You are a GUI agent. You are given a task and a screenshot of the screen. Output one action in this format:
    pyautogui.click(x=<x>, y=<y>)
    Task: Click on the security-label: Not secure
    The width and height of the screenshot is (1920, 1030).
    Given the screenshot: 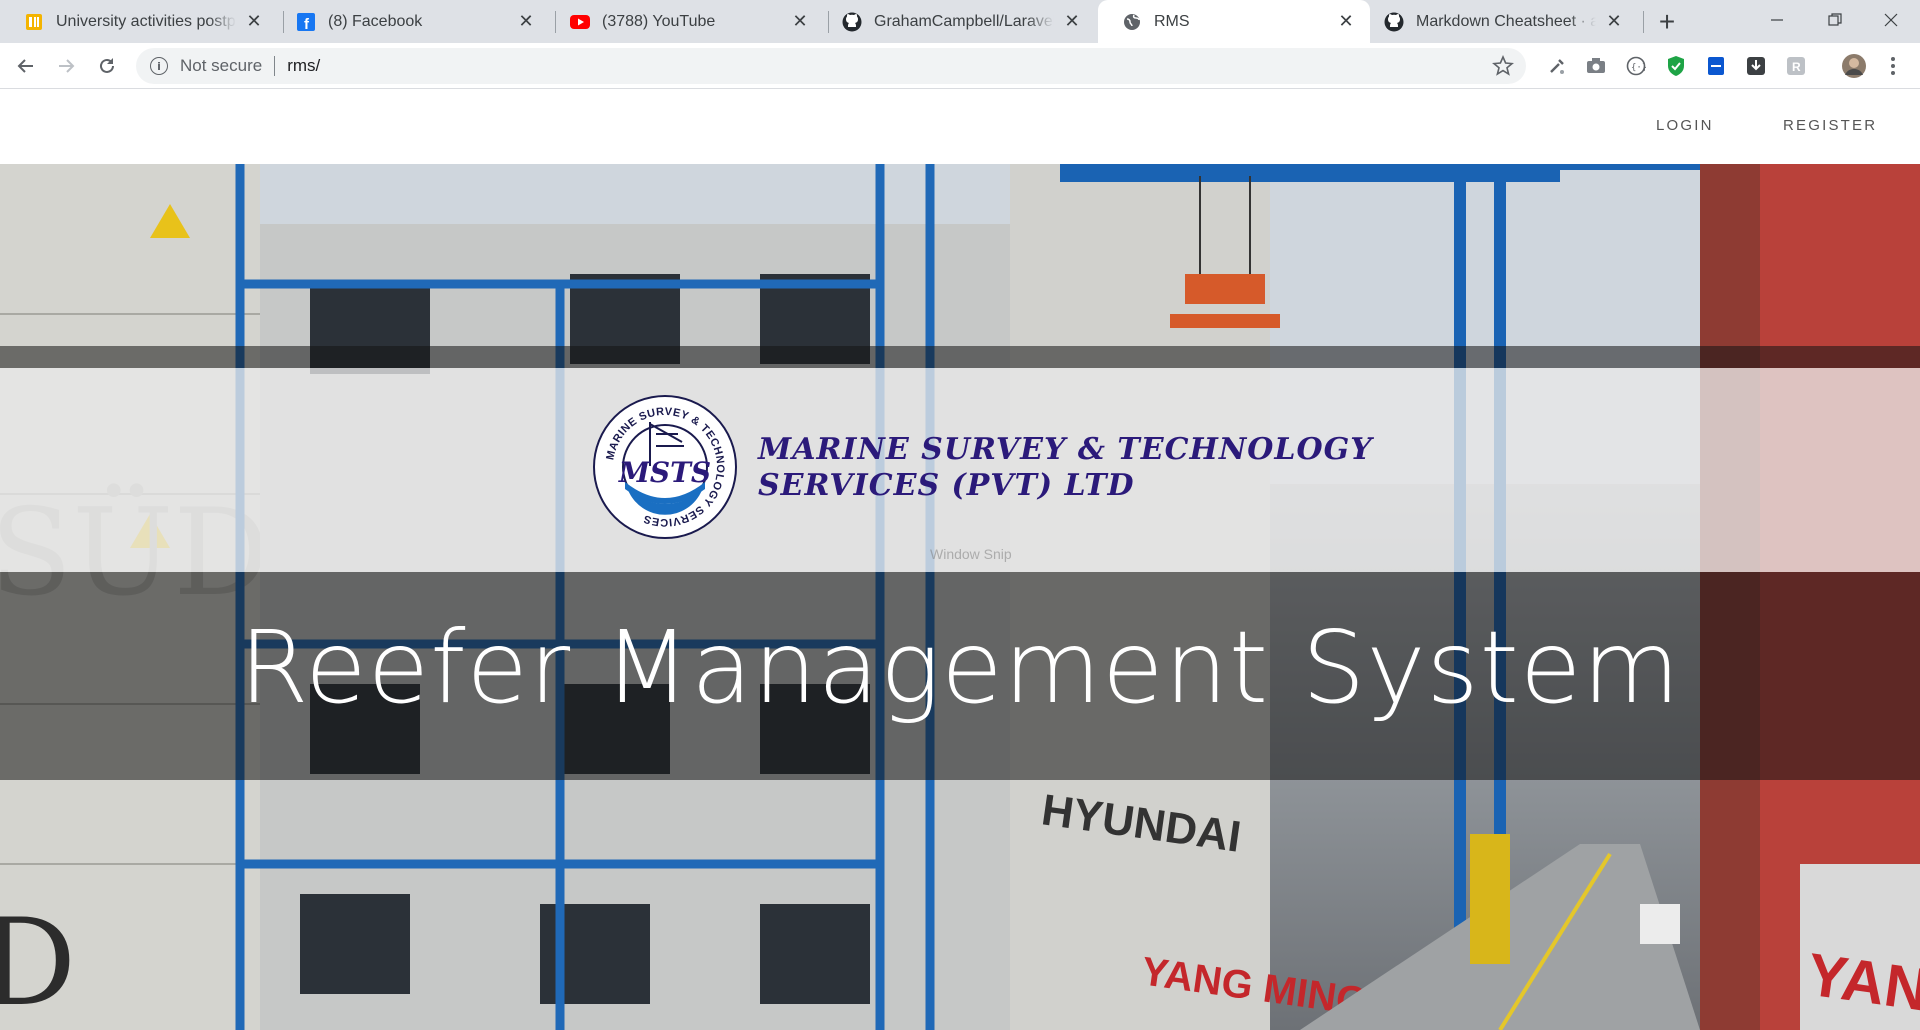 What is the action you would take?
    pyautogui.click(x=221, y=65)
    